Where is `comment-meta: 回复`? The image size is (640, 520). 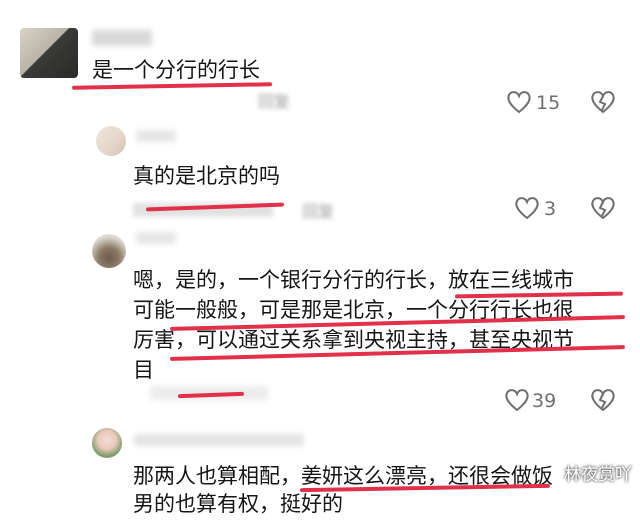
comment-meta: 回复 is located at coordinates (274, 100).